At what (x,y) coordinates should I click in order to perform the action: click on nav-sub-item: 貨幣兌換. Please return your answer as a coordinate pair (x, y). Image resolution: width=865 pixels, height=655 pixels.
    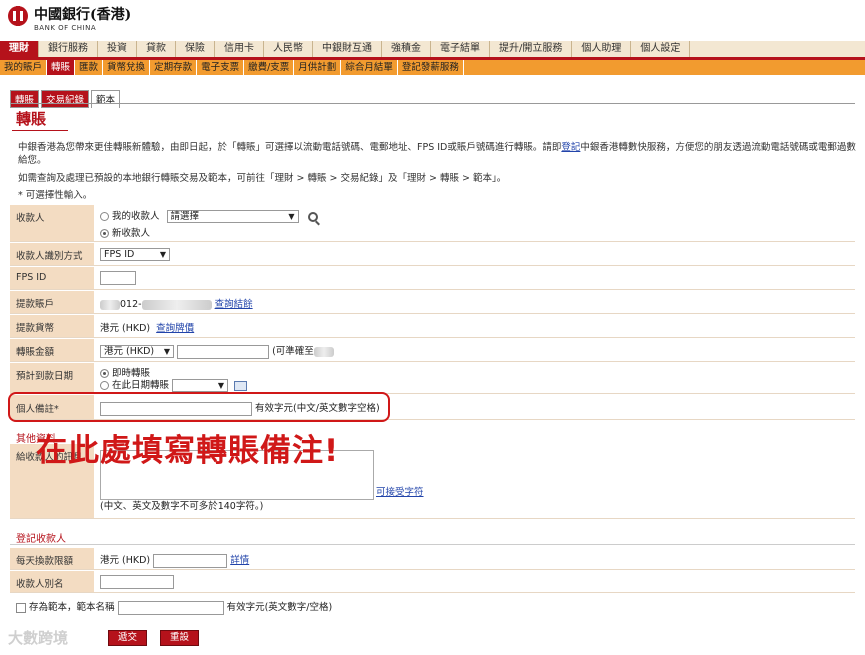
    Looking at the image, I should click on (127, 67).